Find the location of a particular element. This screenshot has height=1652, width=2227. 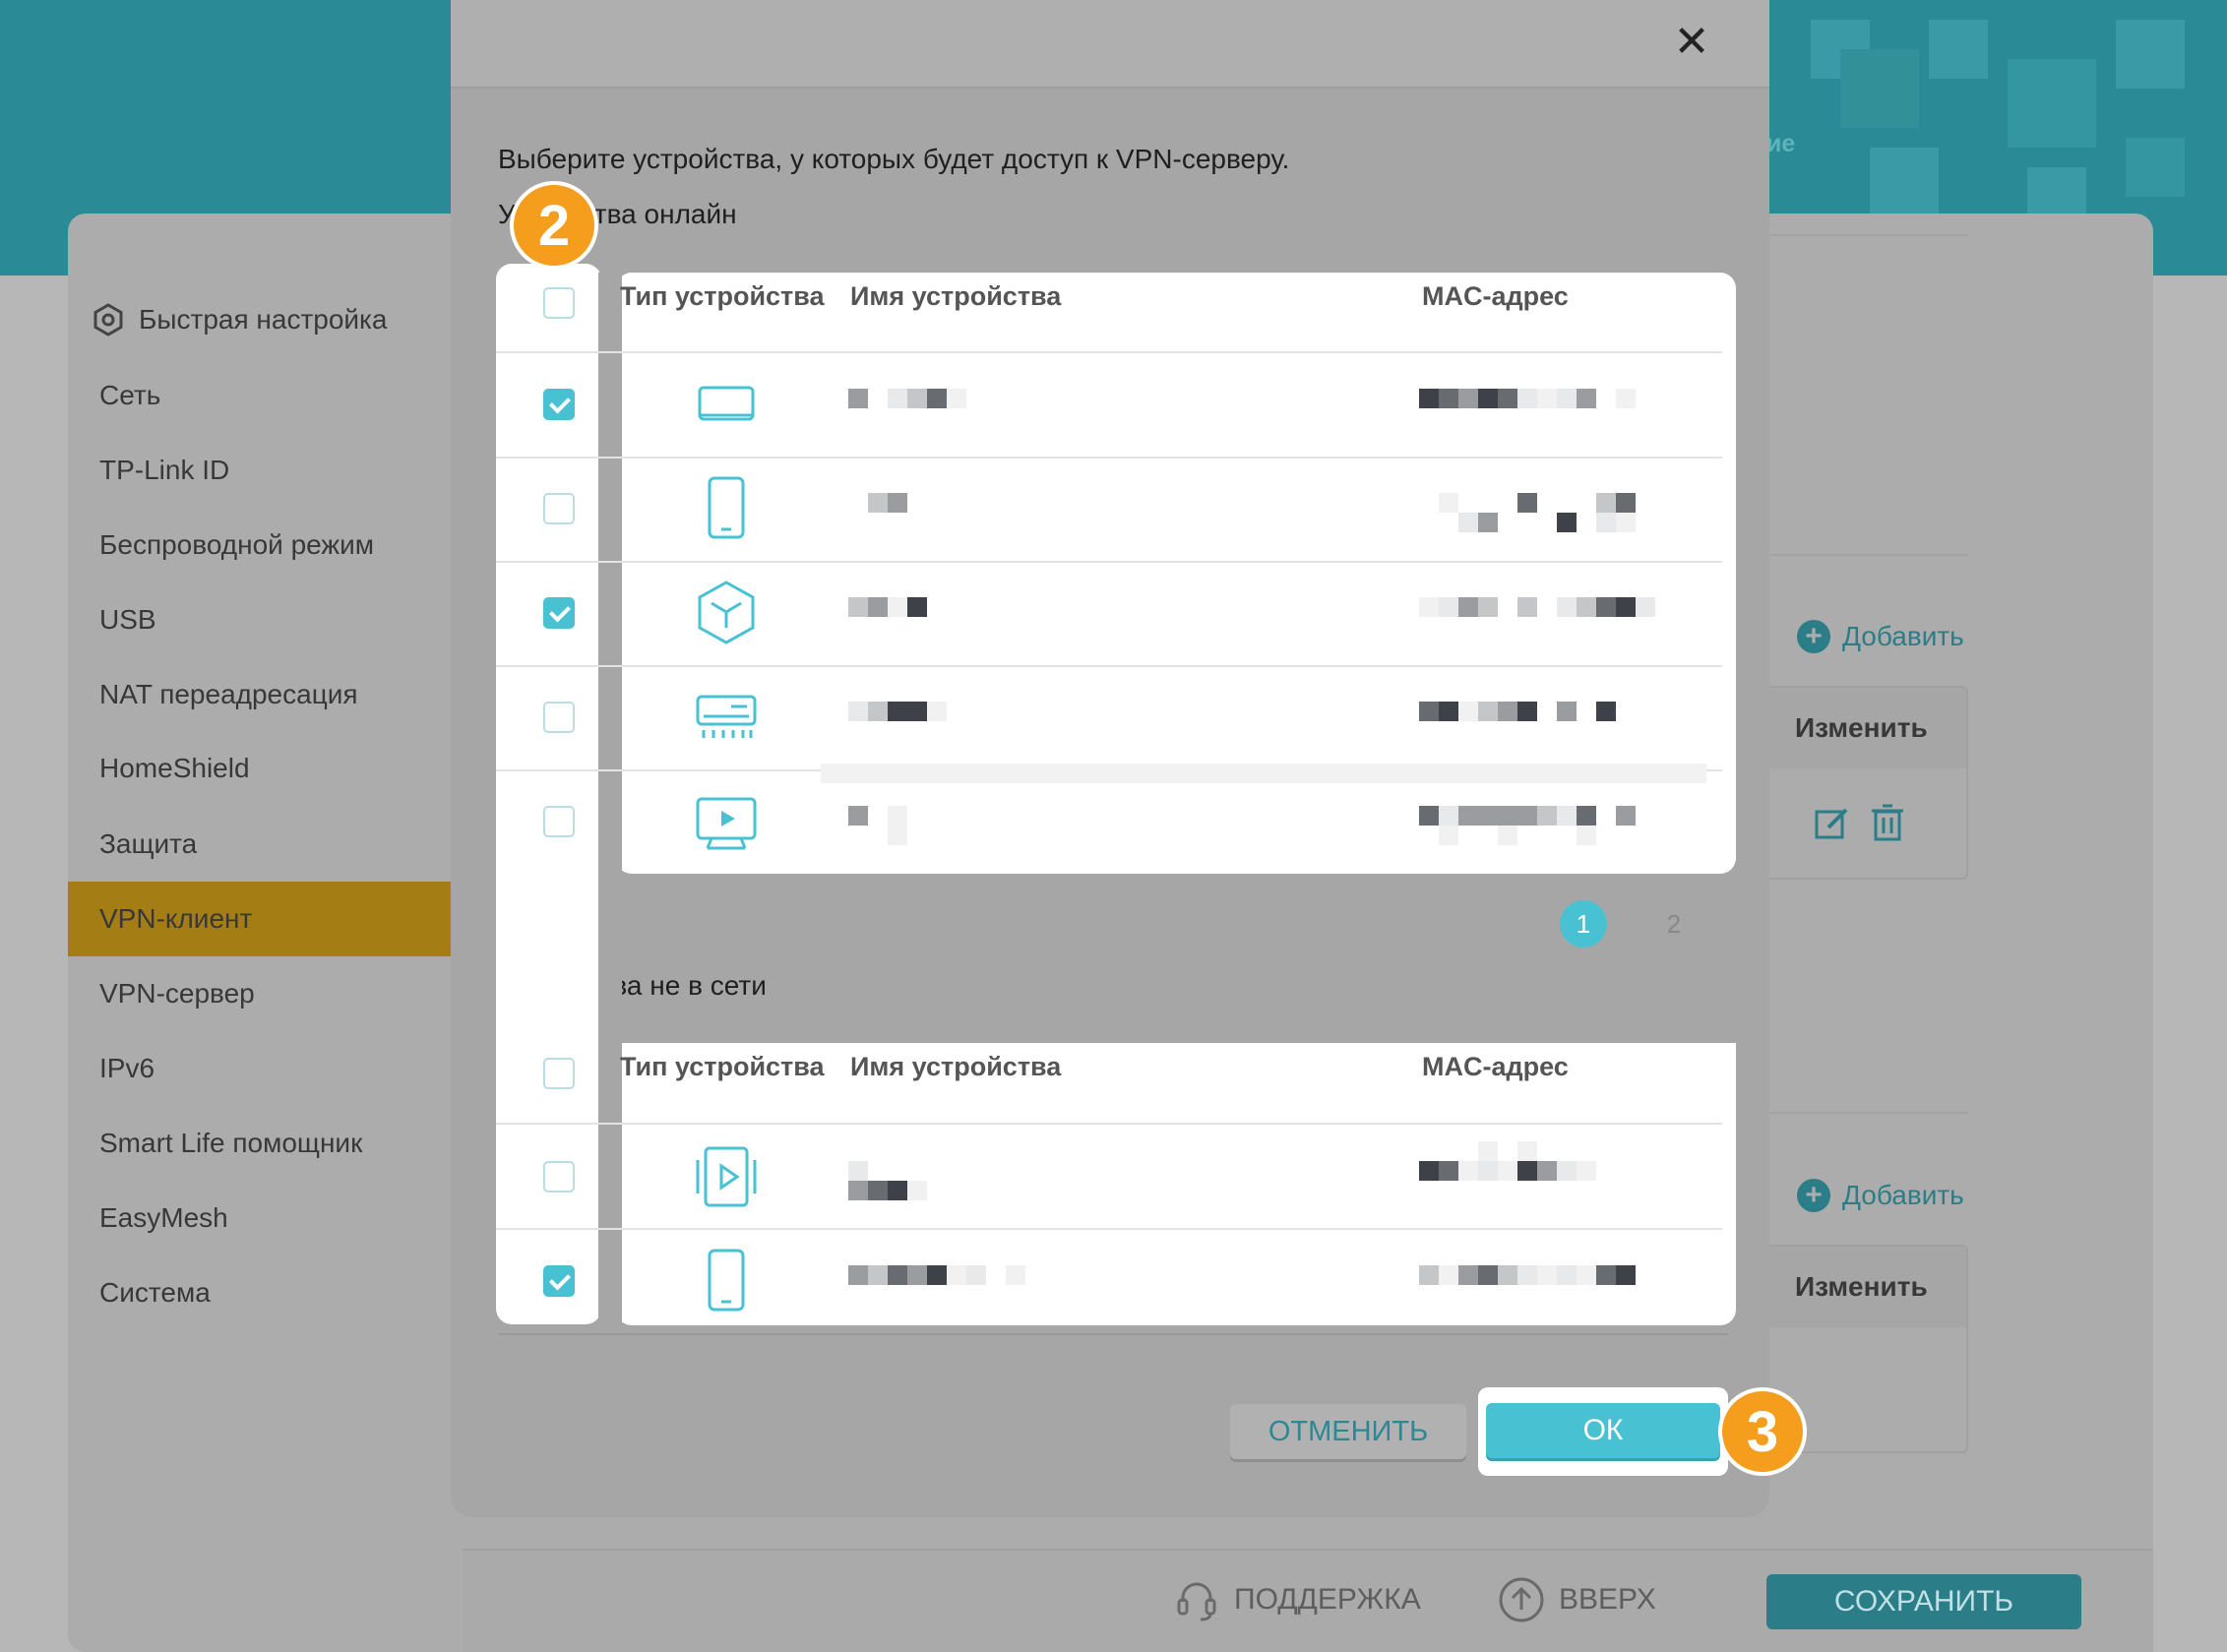

gear-icon is located at coordinates (108, 320).